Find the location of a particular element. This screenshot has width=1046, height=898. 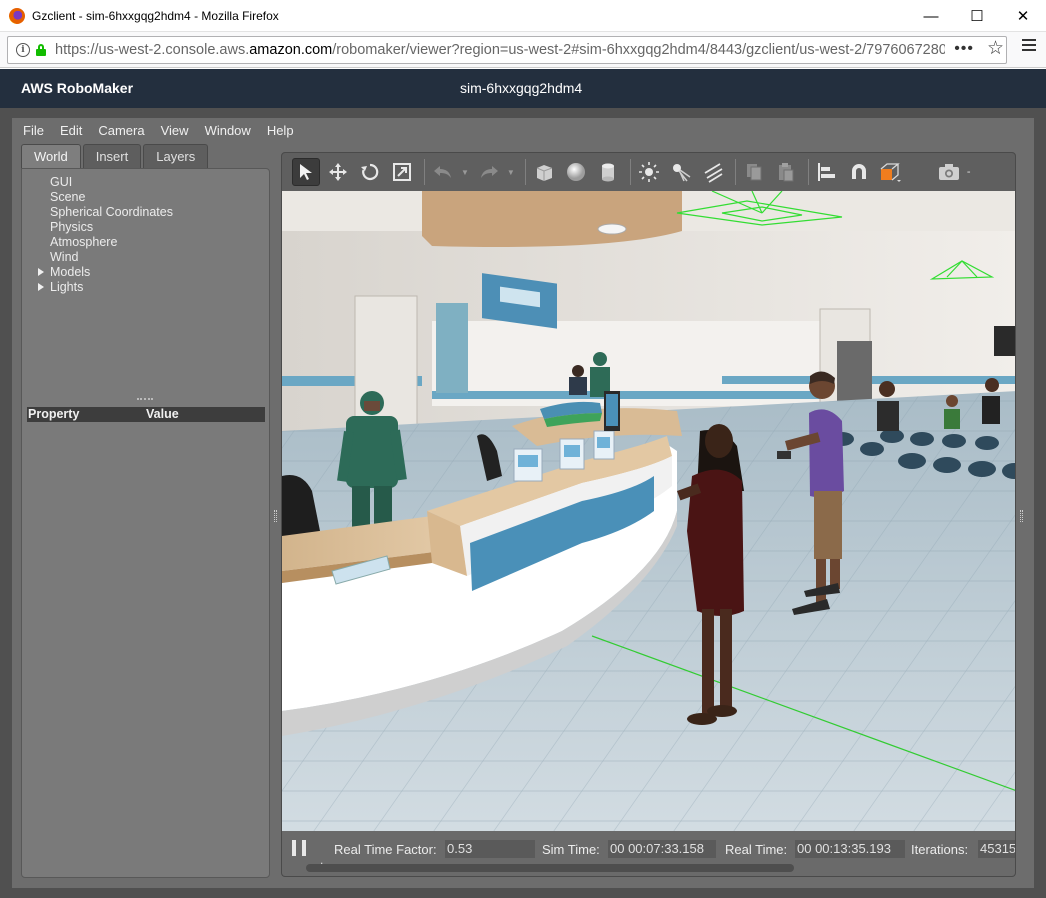

sphere-shape-icon is located at coordinates (575, 172).